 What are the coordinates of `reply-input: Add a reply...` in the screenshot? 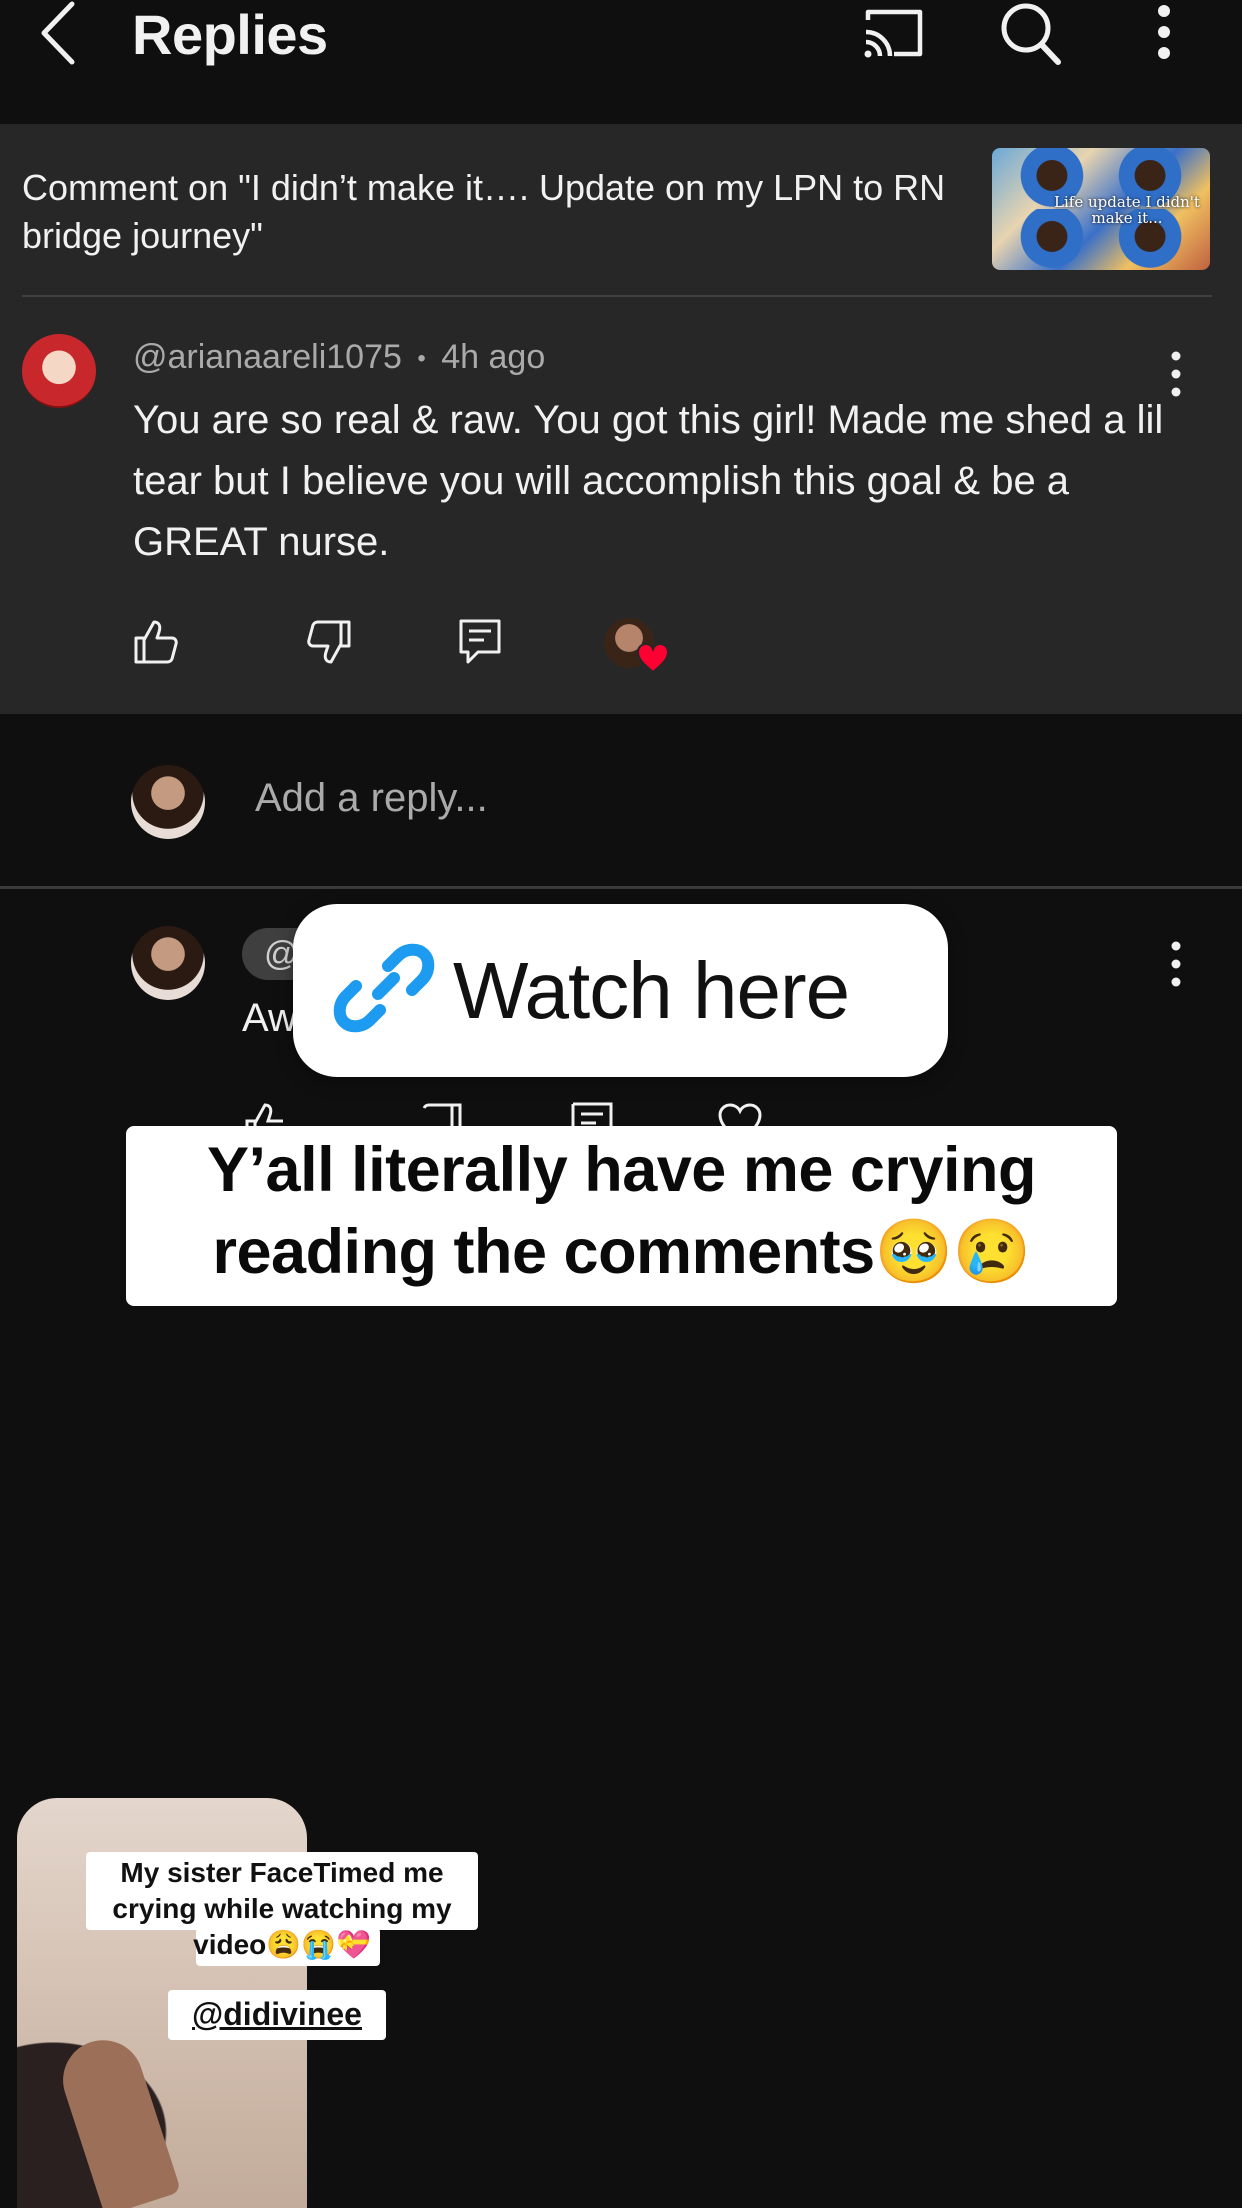 It's located at (371, 798).